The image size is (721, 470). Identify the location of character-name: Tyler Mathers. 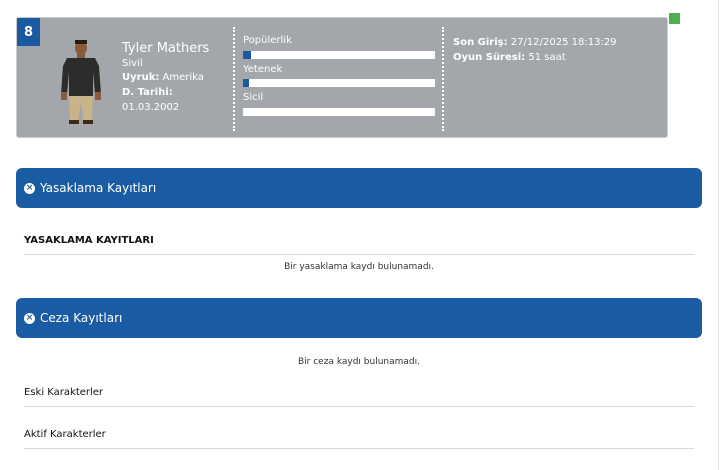
(166, 48).